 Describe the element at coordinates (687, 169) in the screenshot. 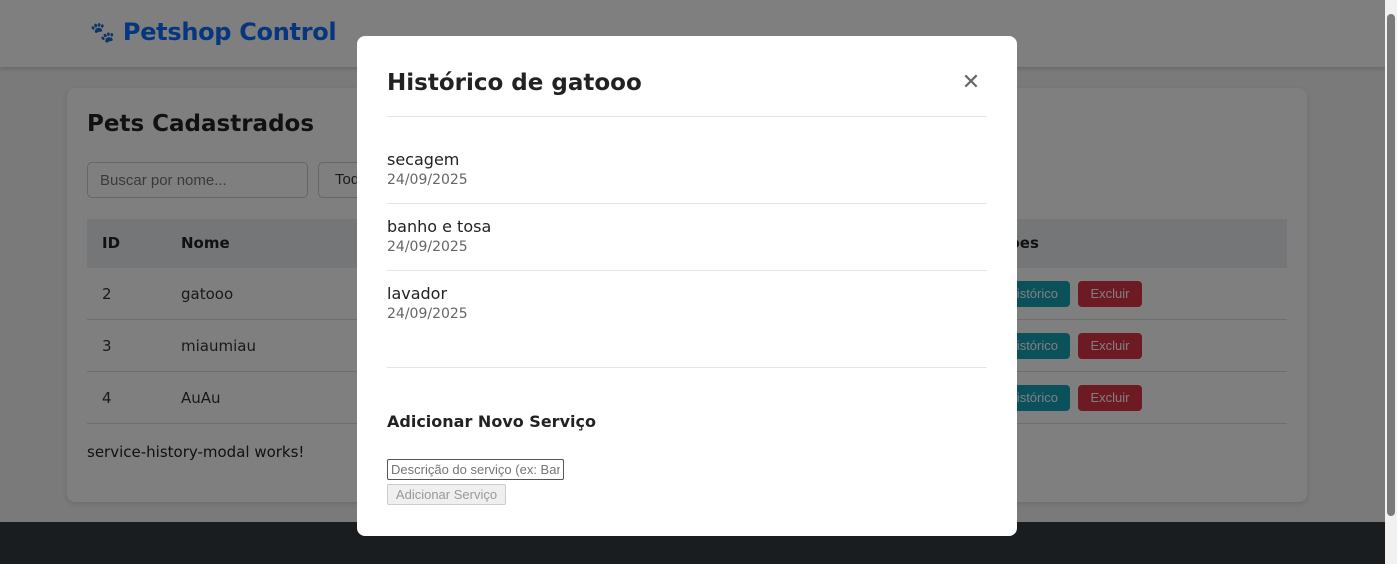

I see `service-item: secagem 24/09/2025` at that location.